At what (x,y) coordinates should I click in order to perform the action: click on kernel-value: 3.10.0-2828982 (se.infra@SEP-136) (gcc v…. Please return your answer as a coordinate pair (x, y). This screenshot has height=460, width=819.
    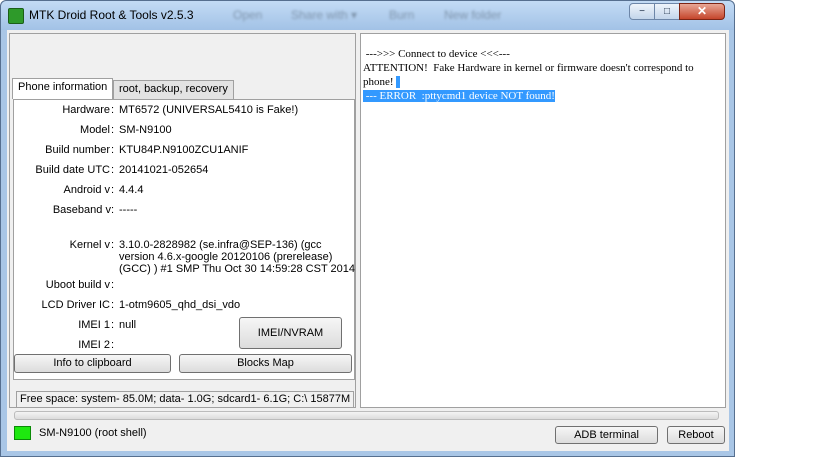
    Looking at the image, I should click on (237, 257).